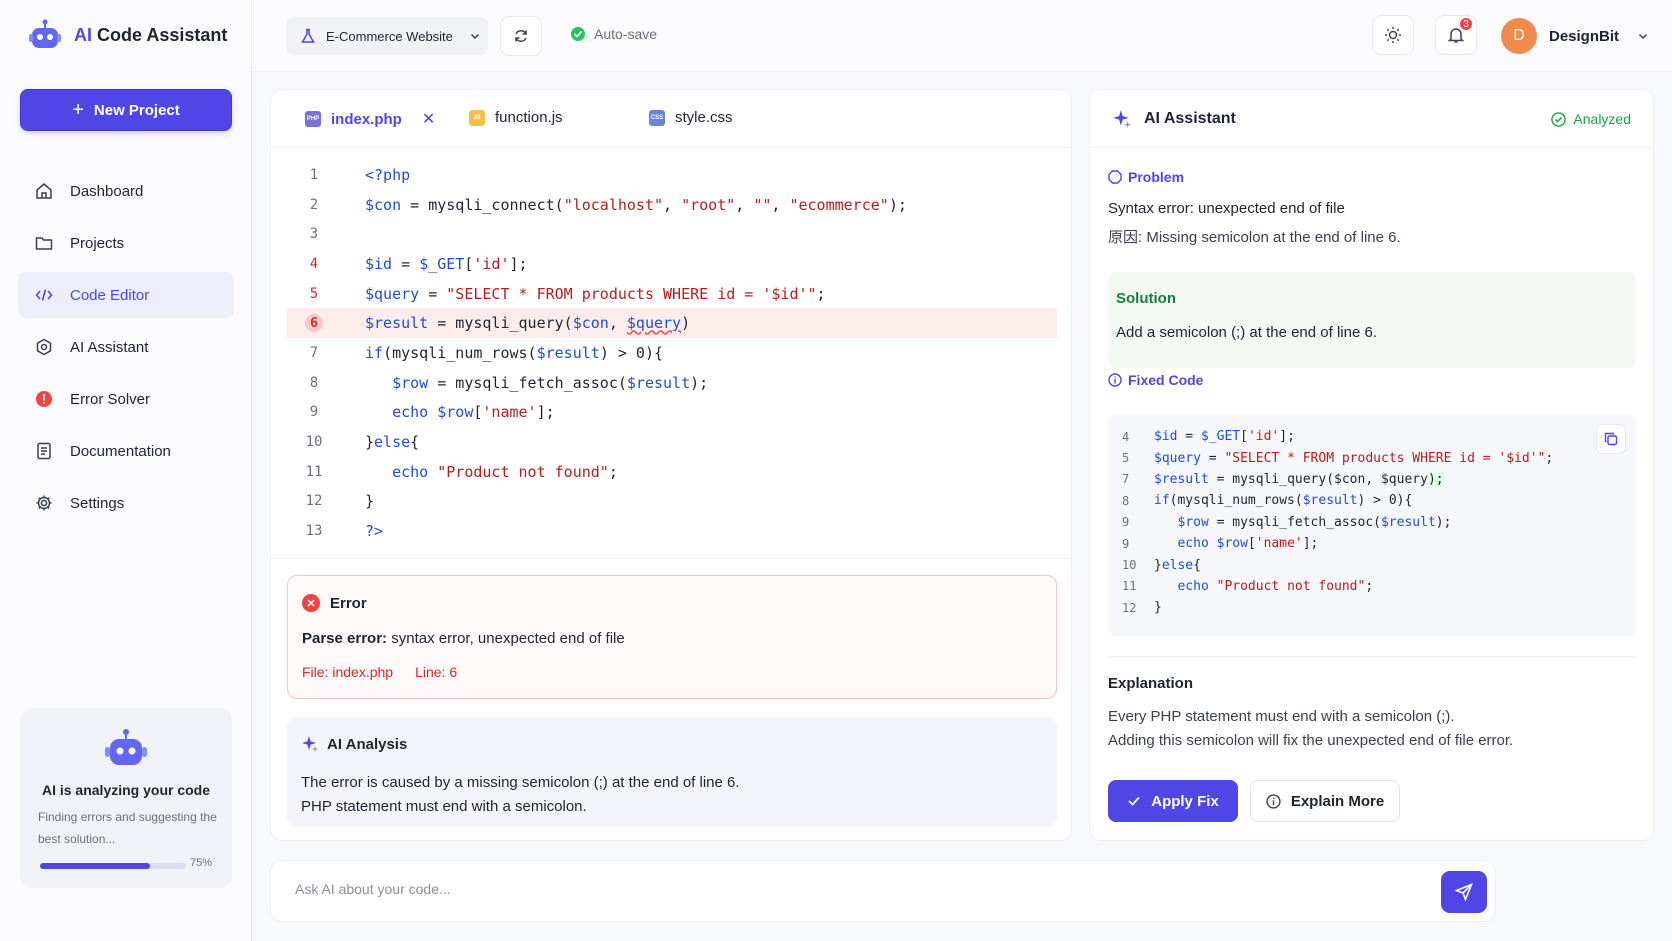 The image size is (1672, 941). What do you see at coordinates (45, 33) in the screenshot?
I see `robot-logo-icon` at bounding box center [45, 33].